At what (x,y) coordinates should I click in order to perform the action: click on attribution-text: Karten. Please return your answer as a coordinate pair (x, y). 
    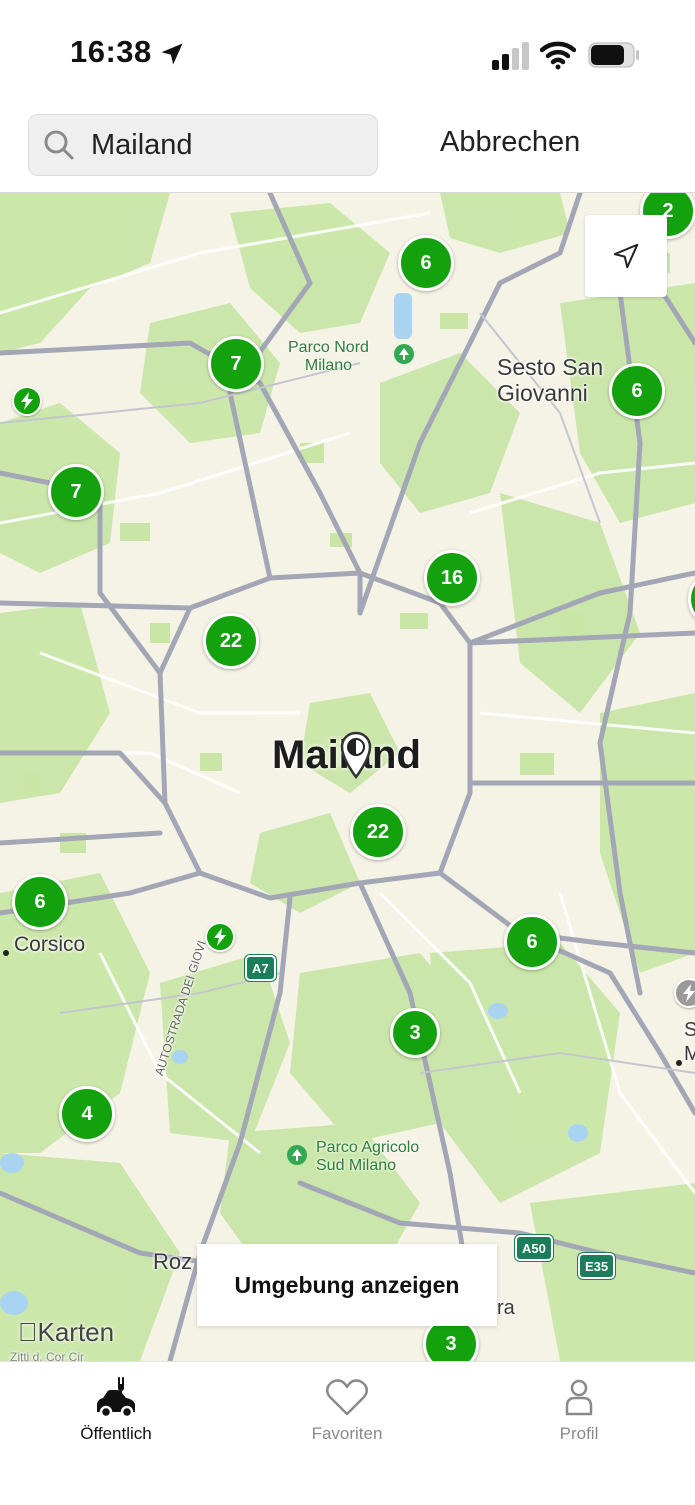
    Looking at the image, I should click on (66, 1332).